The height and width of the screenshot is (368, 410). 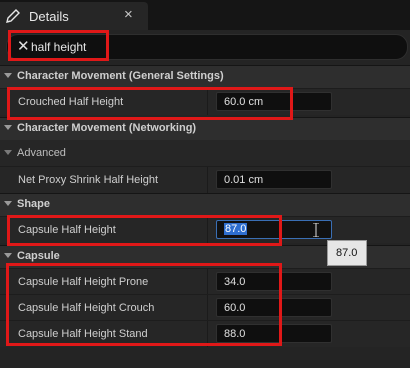 I want to click on category-shape: Shape, so click(x=205, y=204).